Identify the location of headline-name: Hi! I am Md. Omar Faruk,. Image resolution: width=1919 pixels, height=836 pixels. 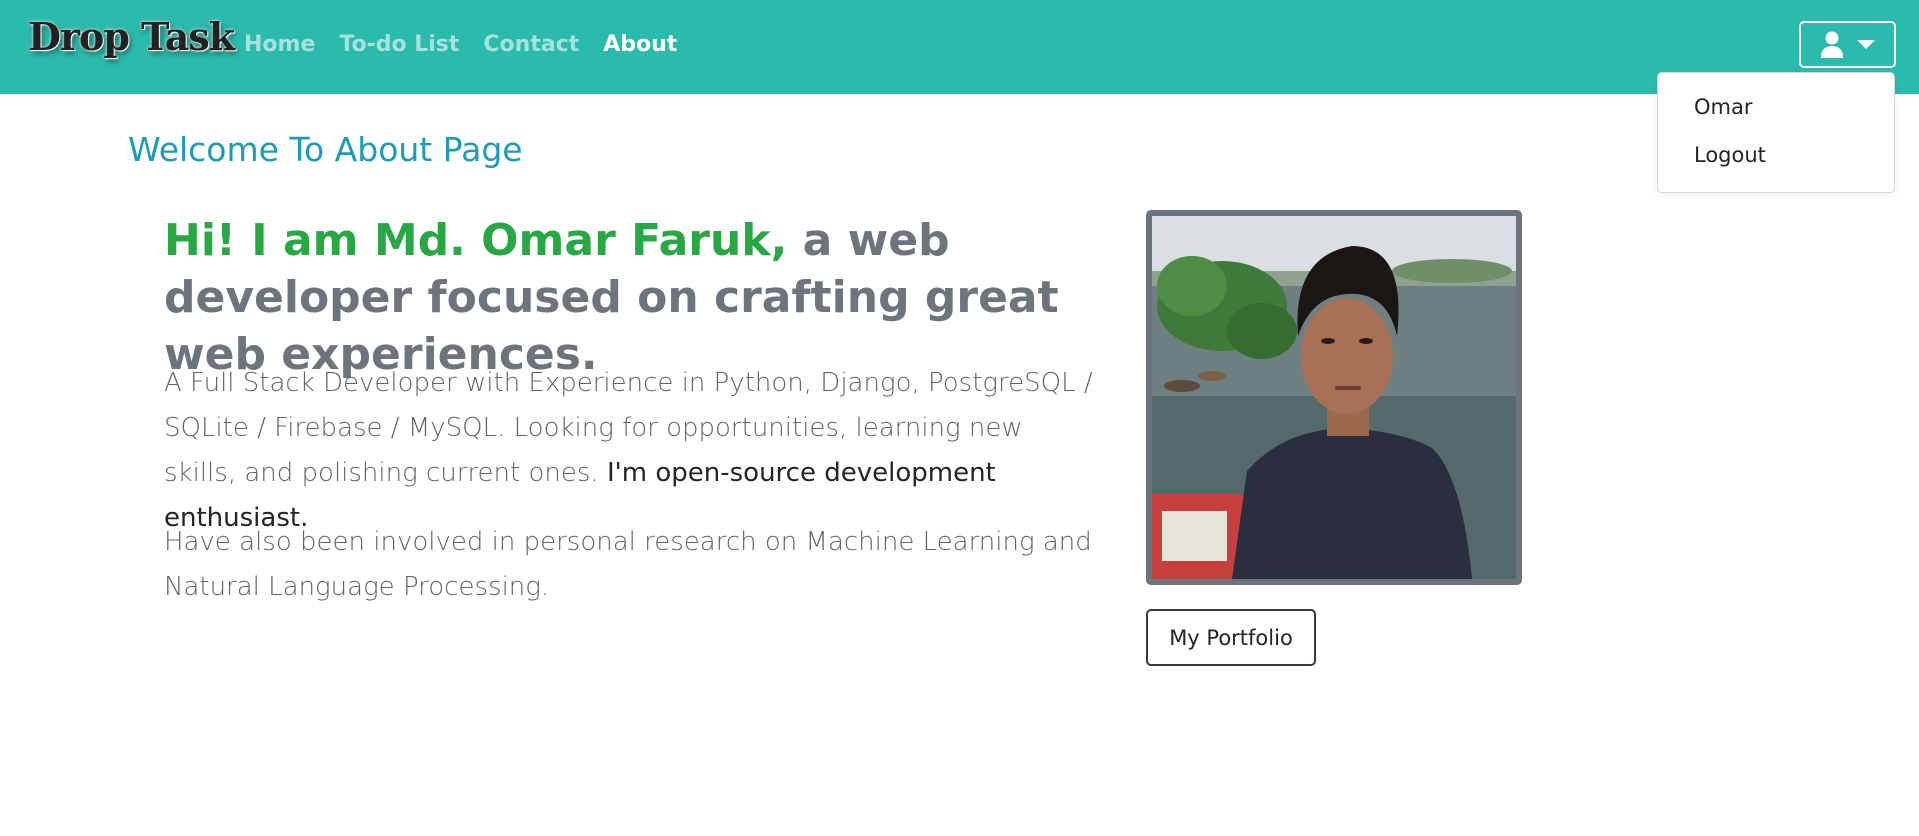
(476, 240).